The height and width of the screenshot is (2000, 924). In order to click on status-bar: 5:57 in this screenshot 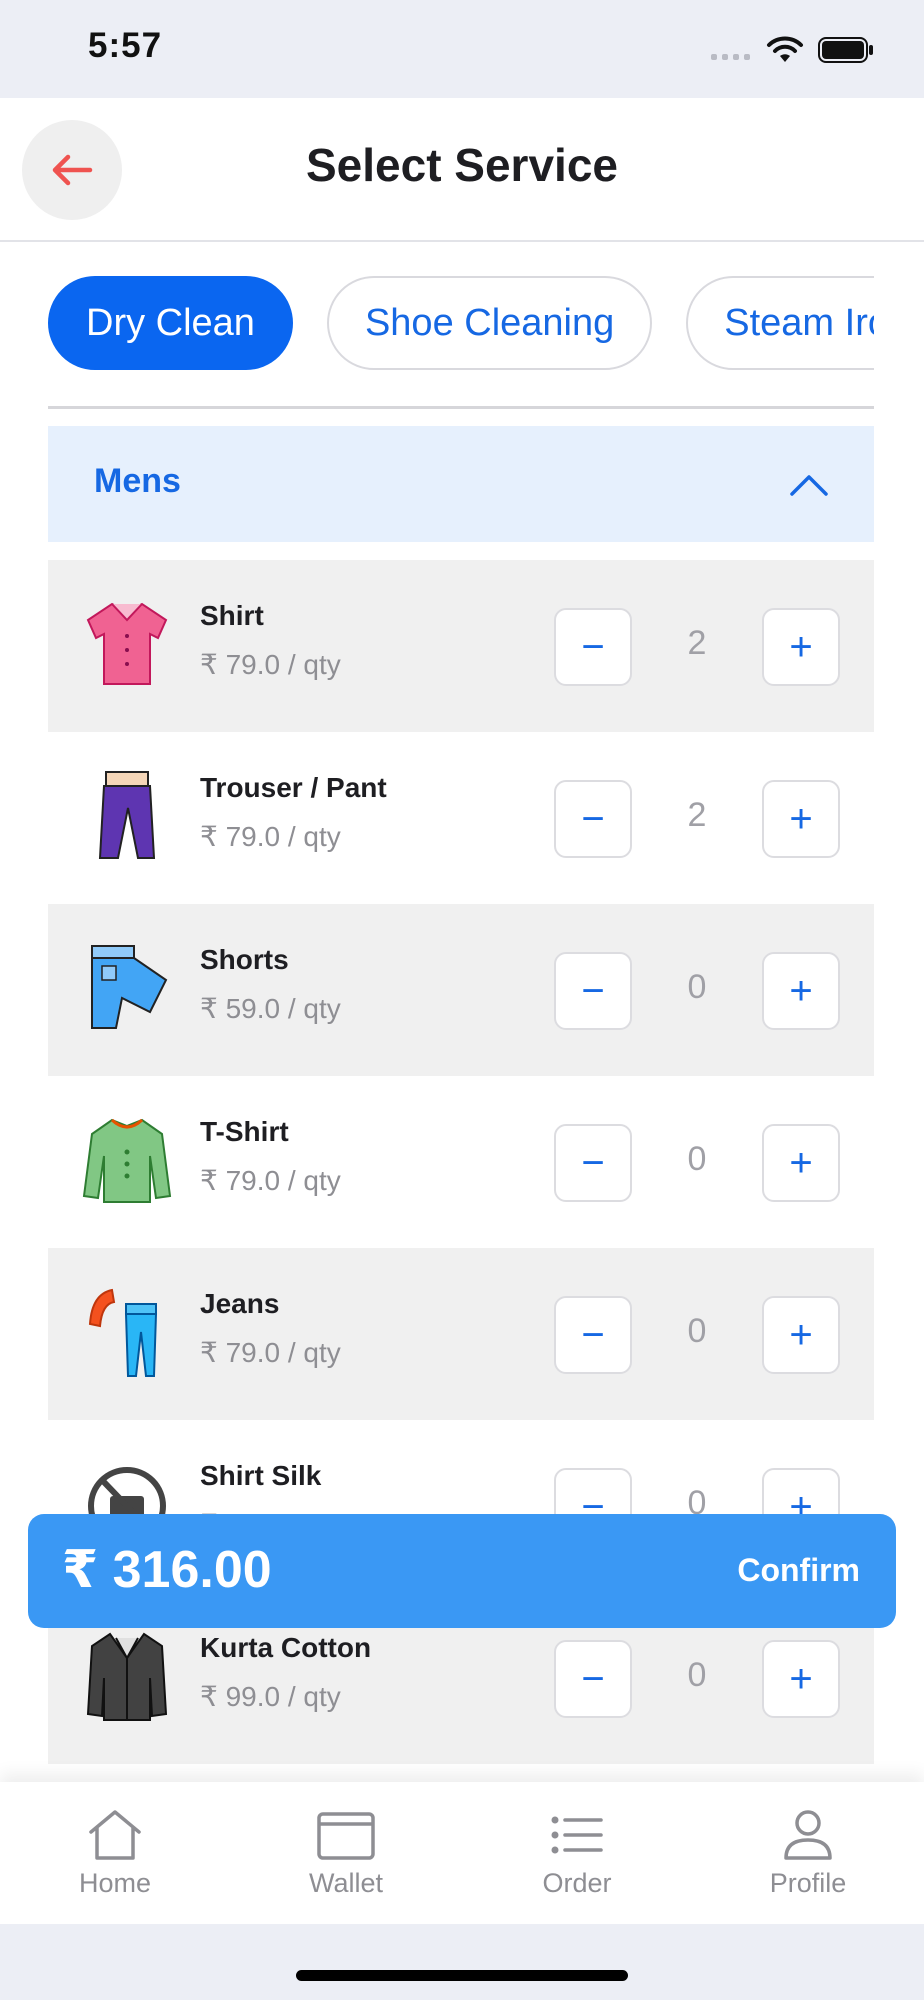, I will do `click(462, 49)`.